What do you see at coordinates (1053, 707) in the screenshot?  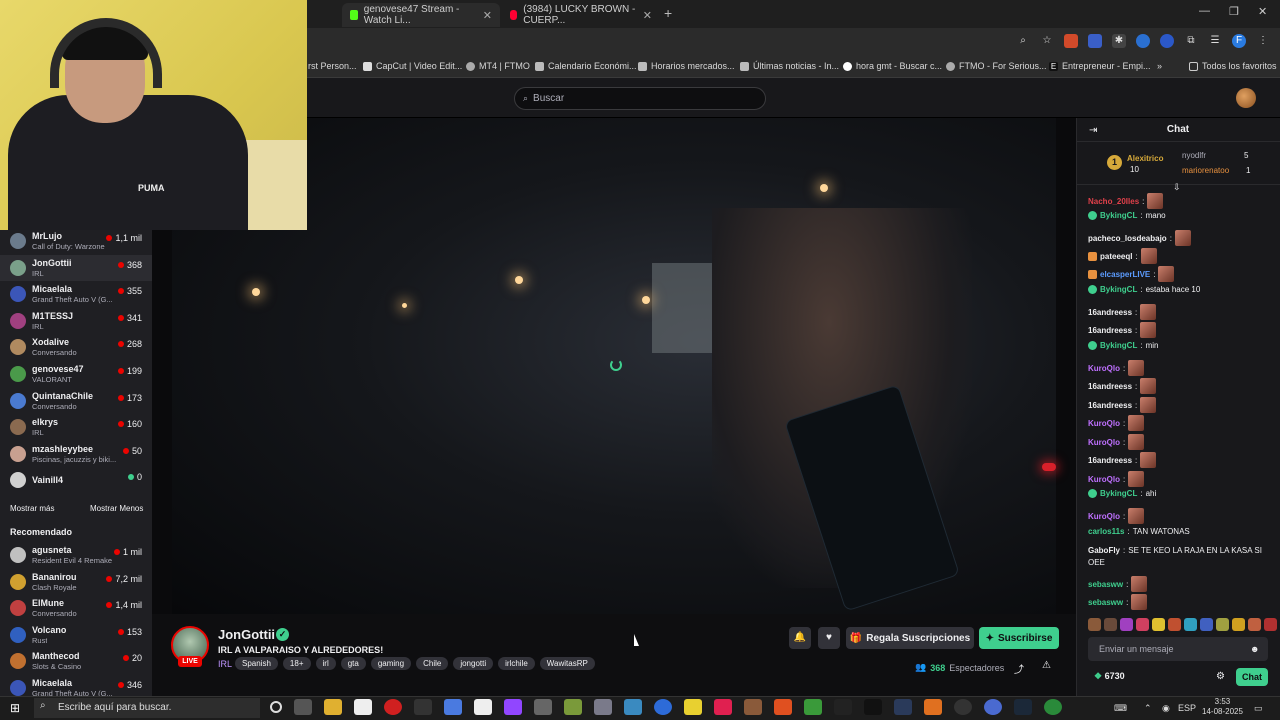 I see `chrome-icon` at bounding box center [1053, 707].